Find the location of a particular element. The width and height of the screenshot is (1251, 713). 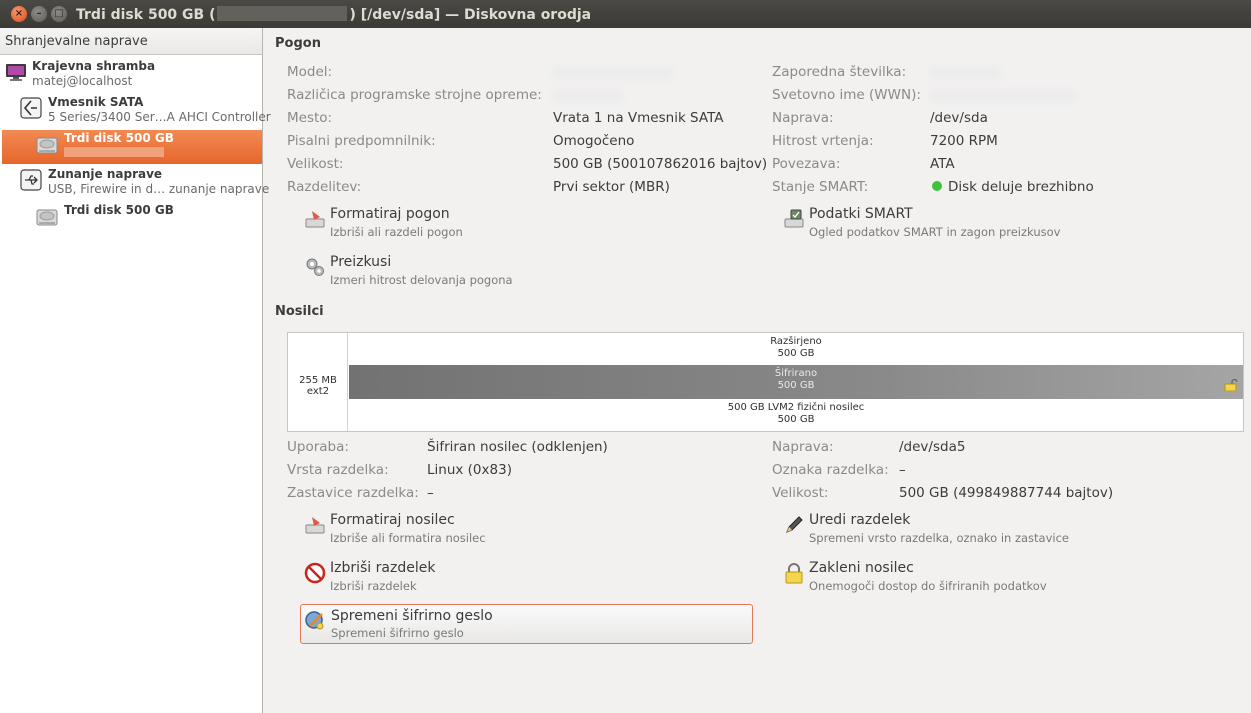

delete-partition-button: Izbriši razdelek Izbriši razdelek is located at coordinates (419, 578).